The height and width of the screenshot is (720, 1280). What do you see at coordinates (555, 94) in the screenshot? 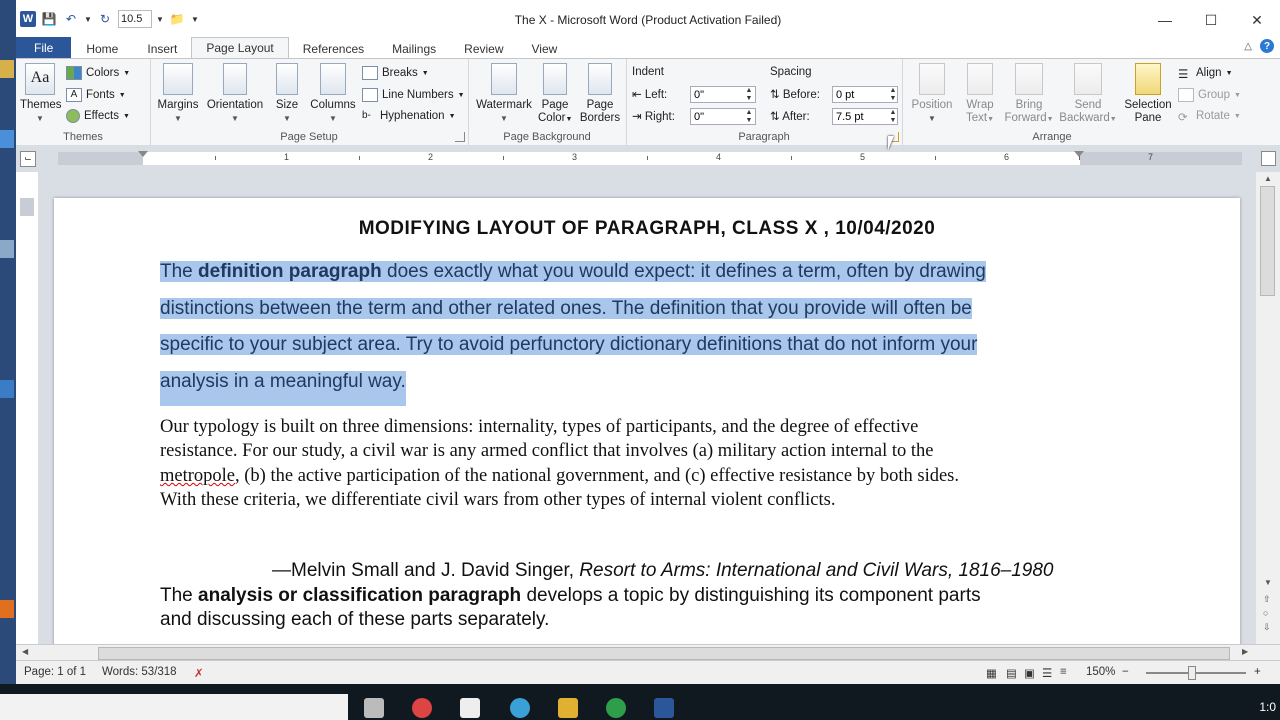
I see `page-color-button: Page Color▼` at bounding box center [555, 94].